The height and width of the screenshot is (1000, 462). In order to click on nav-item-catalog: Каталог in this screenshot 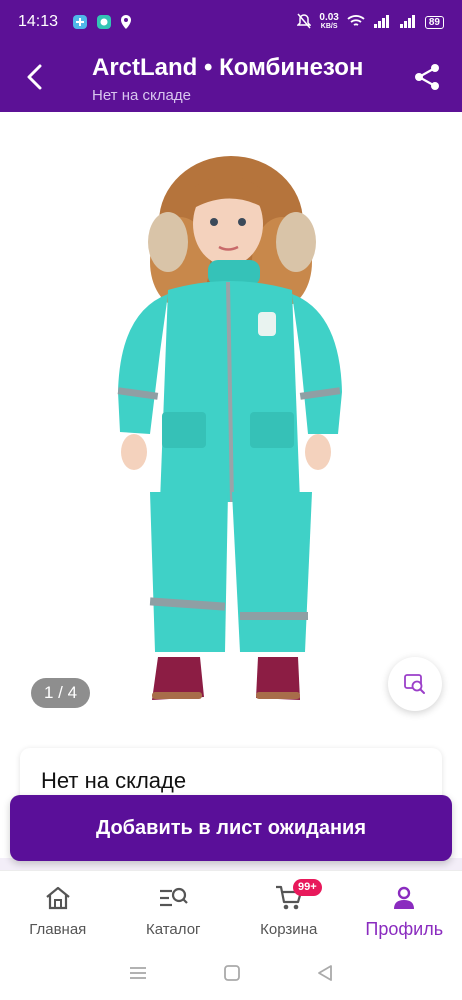, I will do `click(174, 910)`.